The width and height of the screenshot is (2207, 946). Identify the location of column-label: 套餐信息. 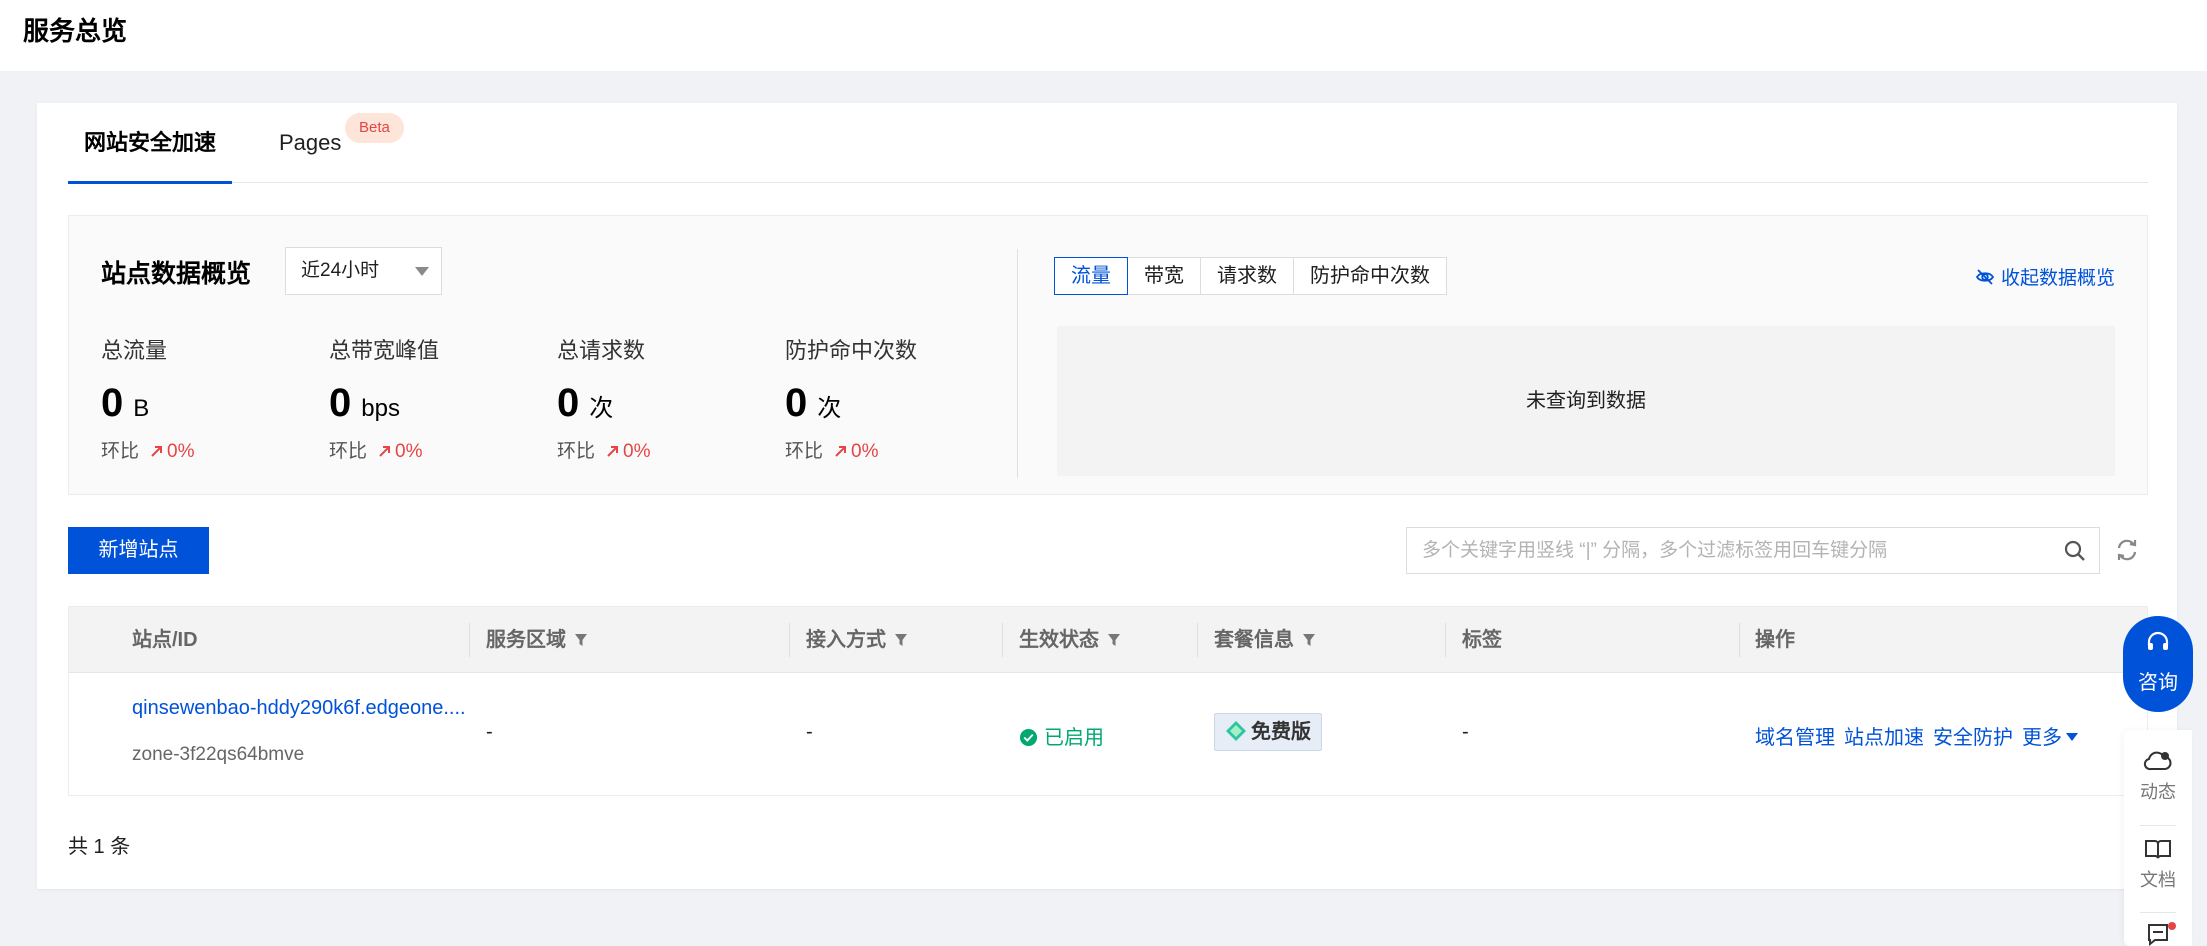
(1254, 640).